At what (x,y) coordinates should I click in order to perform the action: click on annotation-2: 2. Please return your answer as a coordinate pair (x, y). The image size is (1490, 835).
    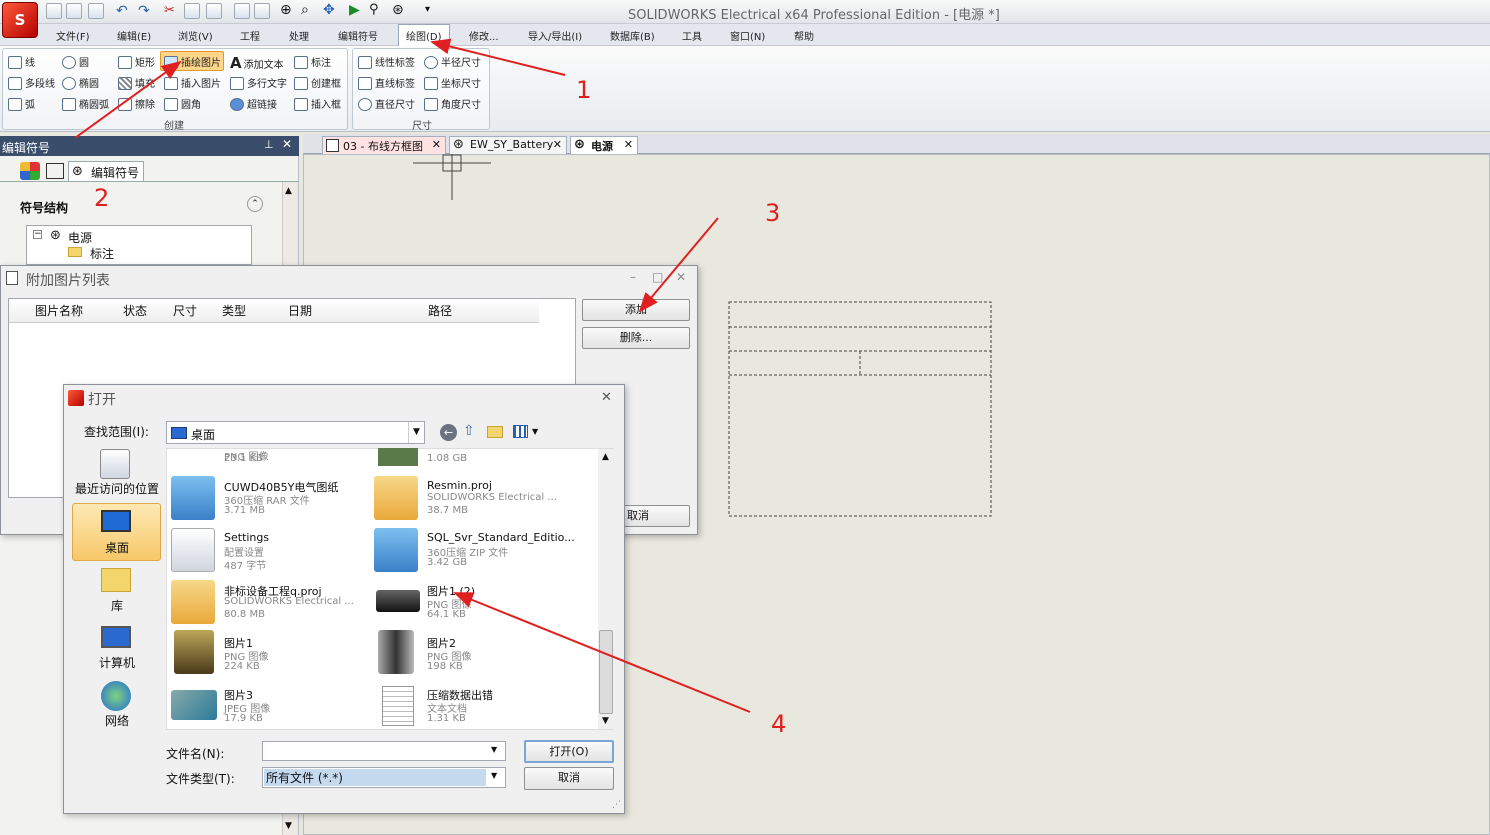
    Looking at the image, I should click on (102, 198).